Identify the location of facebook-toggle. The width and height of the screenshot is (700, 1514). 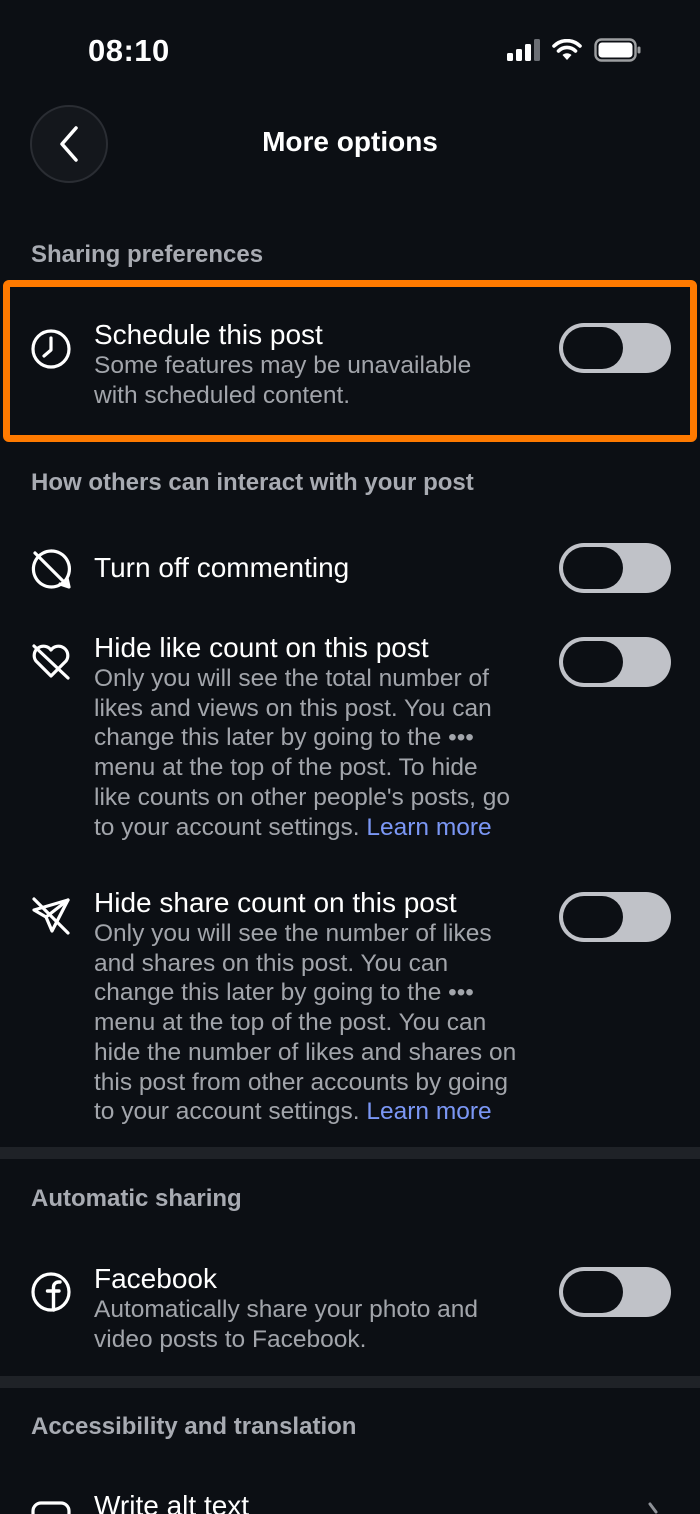
(615, 1292).